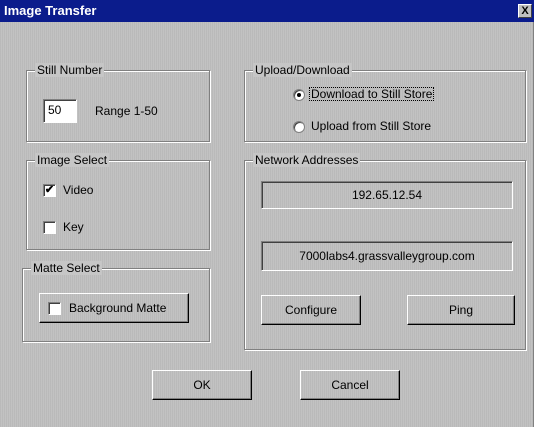  What do you see at coordinates (372, 94) in the screenshot?
I see `download-label: Download to Still Store` at bounding box center [372, 94].